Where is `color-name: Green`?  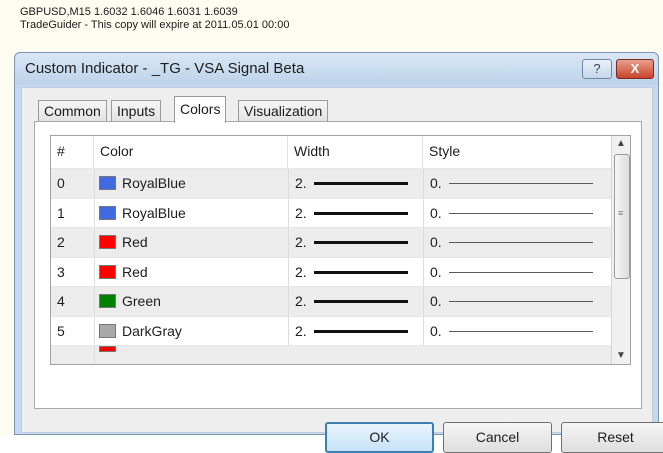 color-name: Green is located at coordinates (141, 301).